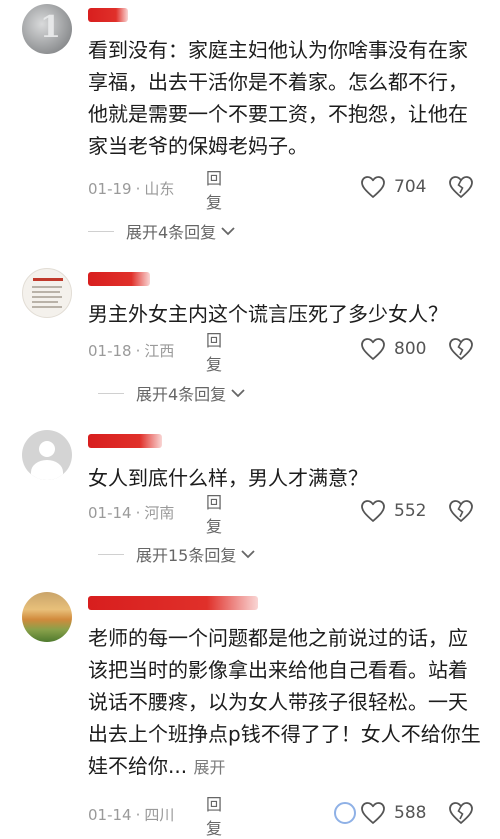 Image resolution: width=500 pixels, height=839 pixels. I want to click on like-button: 704, so click(393, 187).